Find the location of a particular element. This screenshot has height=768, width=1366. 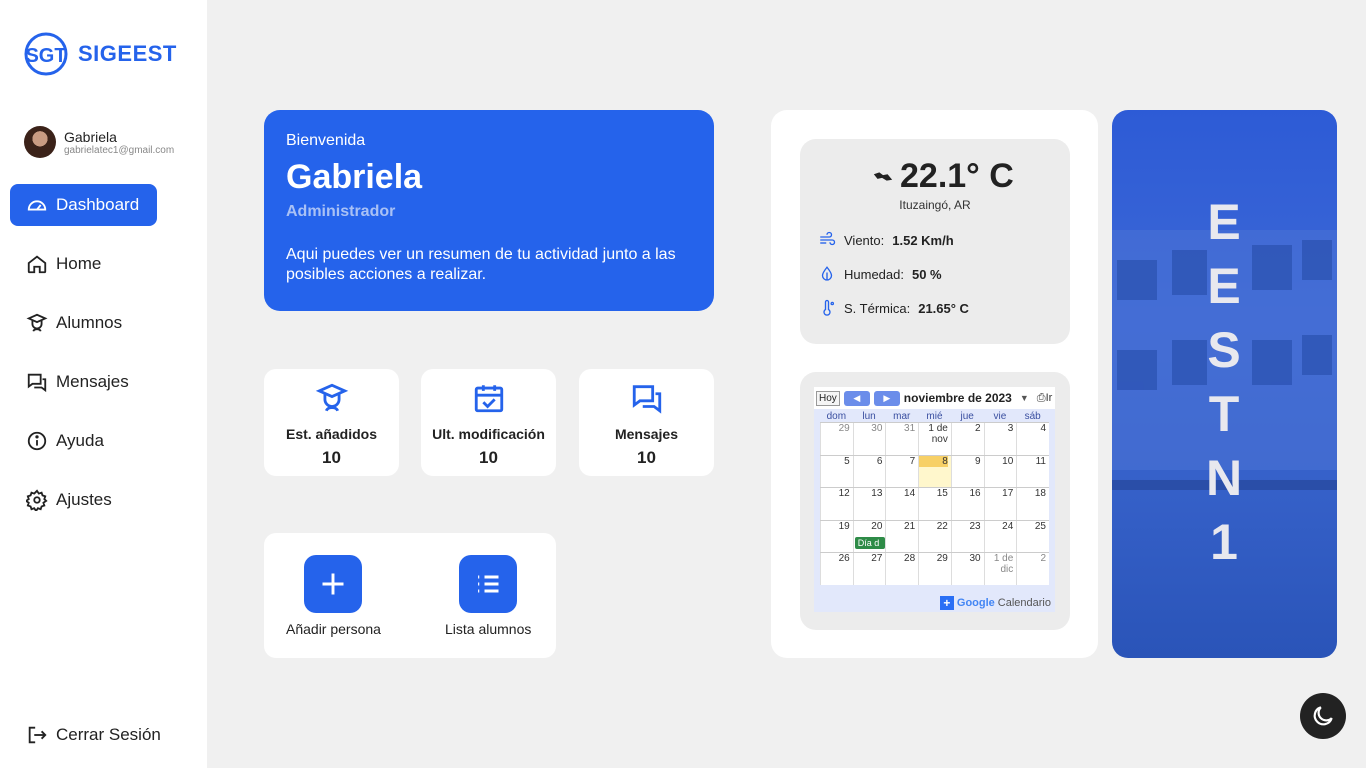

calendar-day-number: 9 is located at coordinates (978, 461).